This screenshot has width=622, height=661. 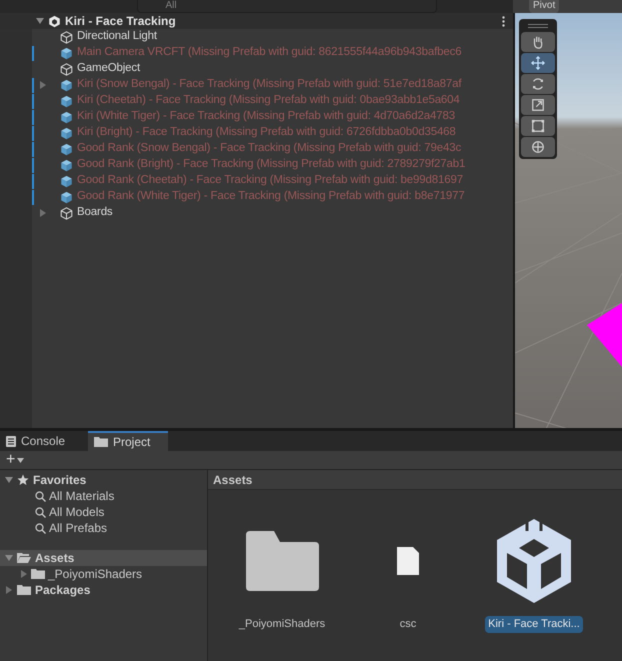 What do you see at coordinates (415, 480) in the screenshot?
I see `assets-header: Assets` at bounding box center [415, 480].